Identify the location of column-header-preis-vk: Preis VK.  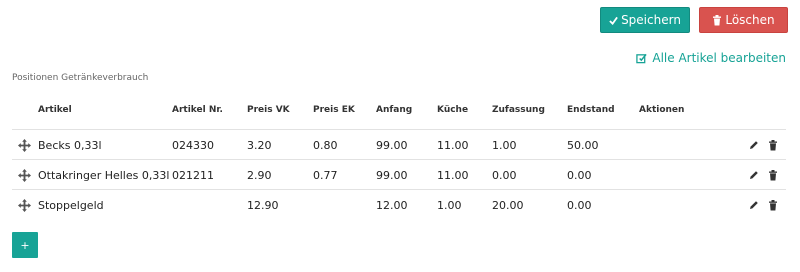
(268, 110).